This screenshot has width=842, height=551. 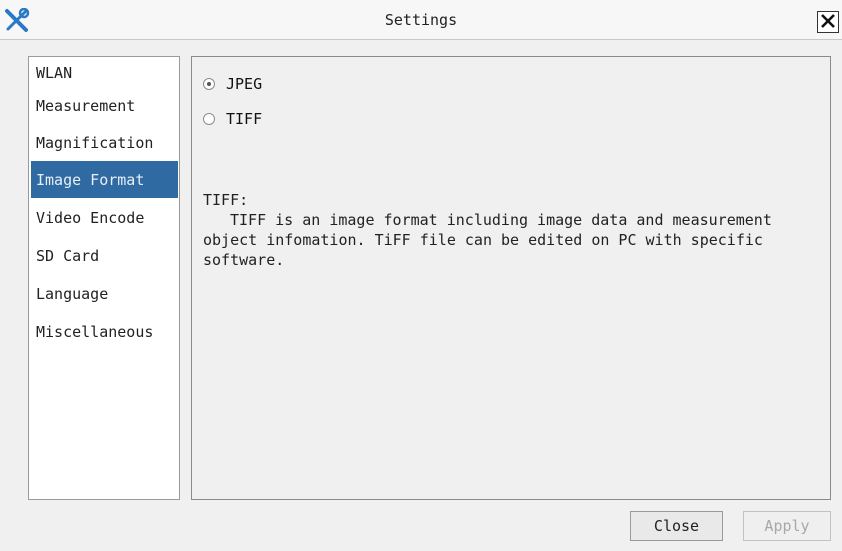 What do you see at coordinates (104, 105) in the screenshot?
I see `sidebar-item-measurement: Measurement` at bounding box center [104, 105].